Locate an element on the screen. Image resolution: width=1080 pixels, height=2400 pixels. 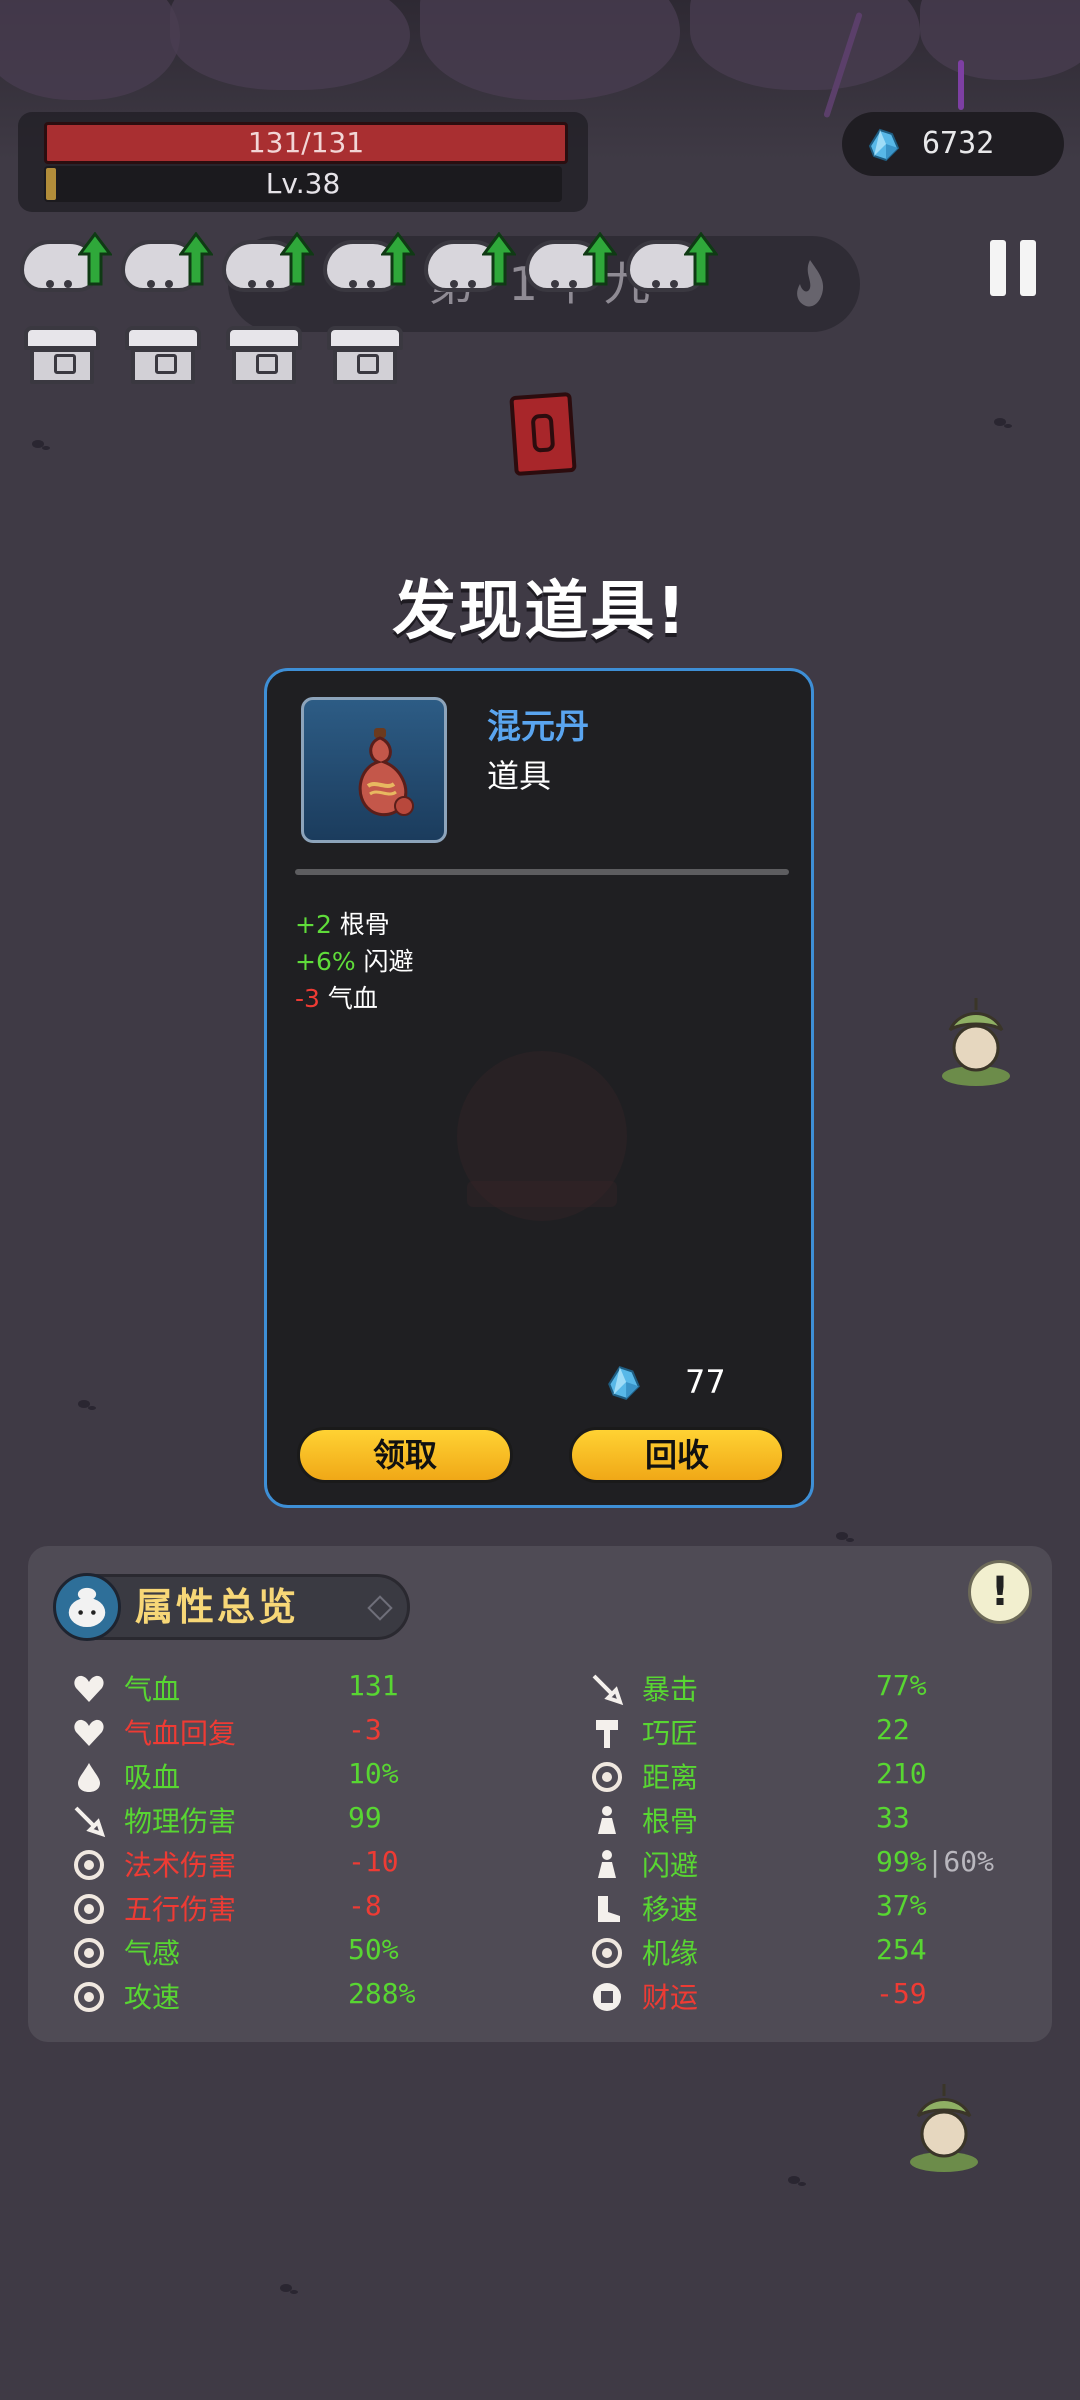
stat-row: 气血 131 is located at coordinates (282, 1688).